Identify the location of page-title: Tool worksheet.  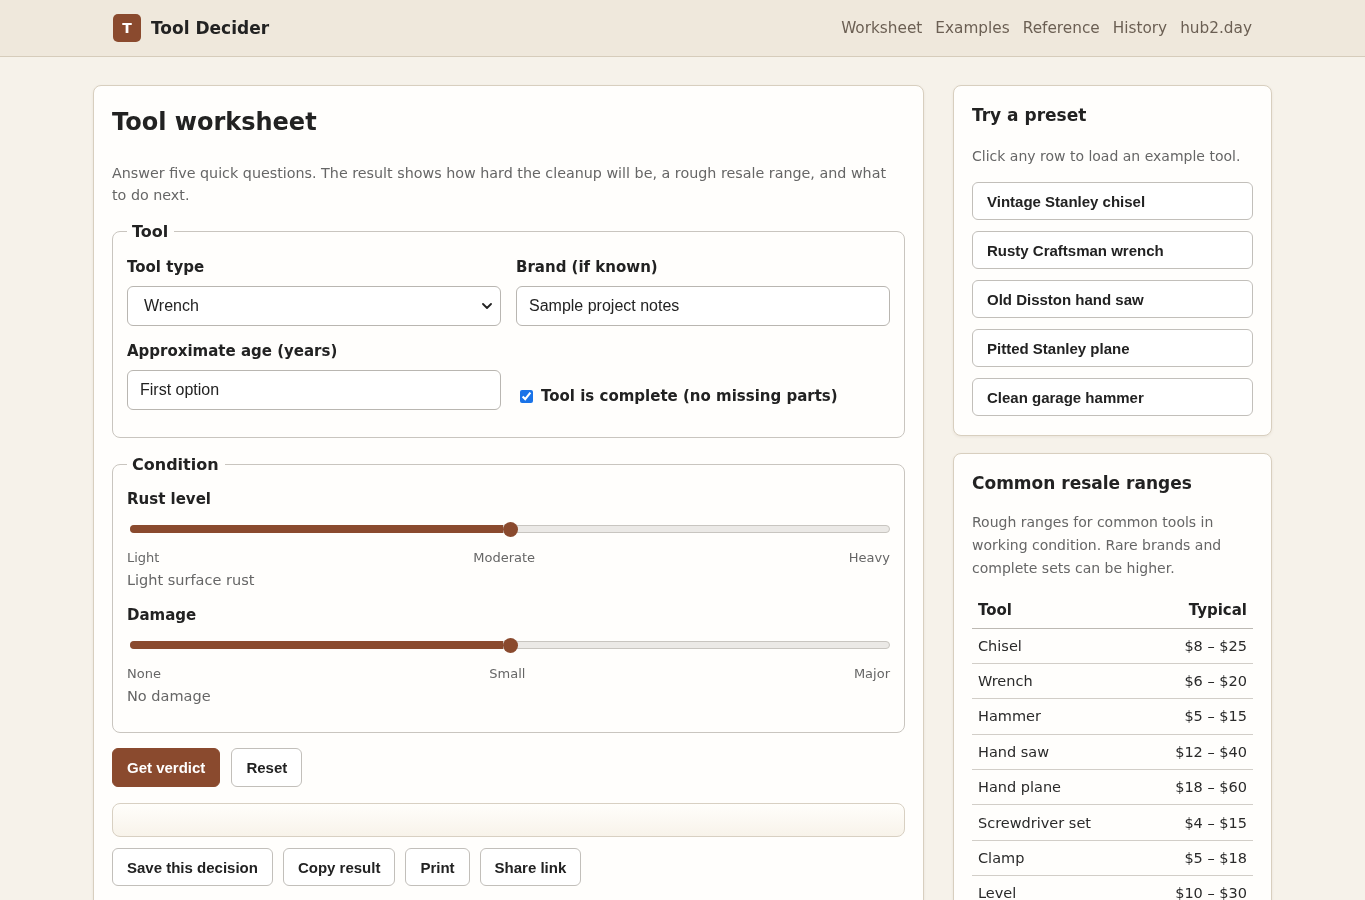
(215, 122).